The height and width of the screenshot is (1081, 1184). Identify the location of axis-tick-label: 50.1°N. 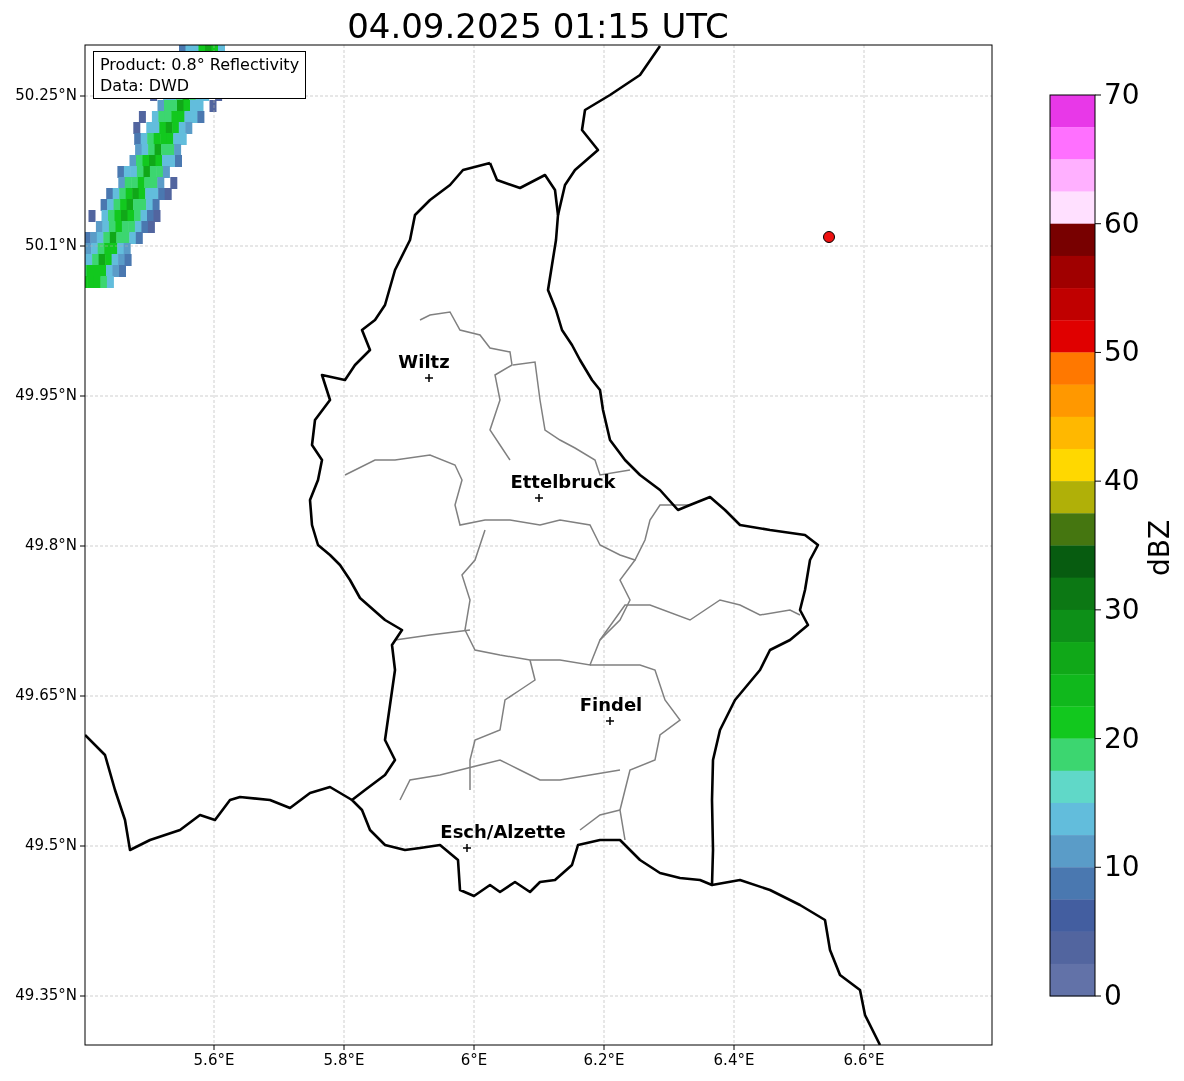
(50, 245).